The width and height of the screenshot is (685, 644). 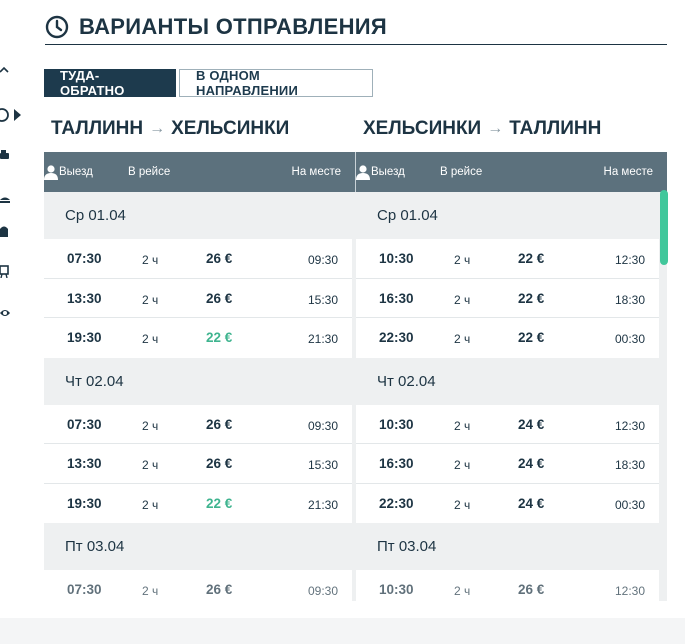 What do you see at coordinates (230, 128) in the screenshot?
I see `route-destination: ХЕЛЬСИНКИ` at bounding box center [230, 128].